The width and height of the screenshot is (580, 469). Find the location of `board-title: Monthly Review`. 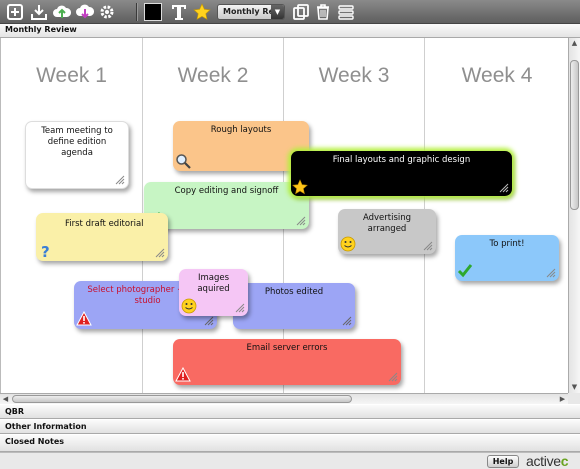

board-title: Monthly Review is located at coordinates (41, 29).